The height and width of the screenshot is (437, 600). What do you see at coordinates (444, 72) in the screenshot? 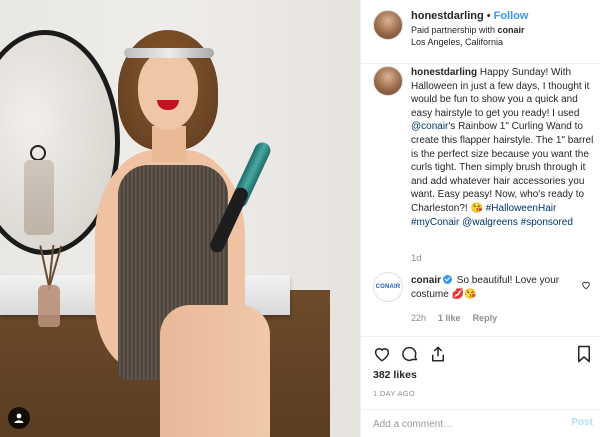
I see `caption-username: honestdarling` at bounding box center [444, 72].